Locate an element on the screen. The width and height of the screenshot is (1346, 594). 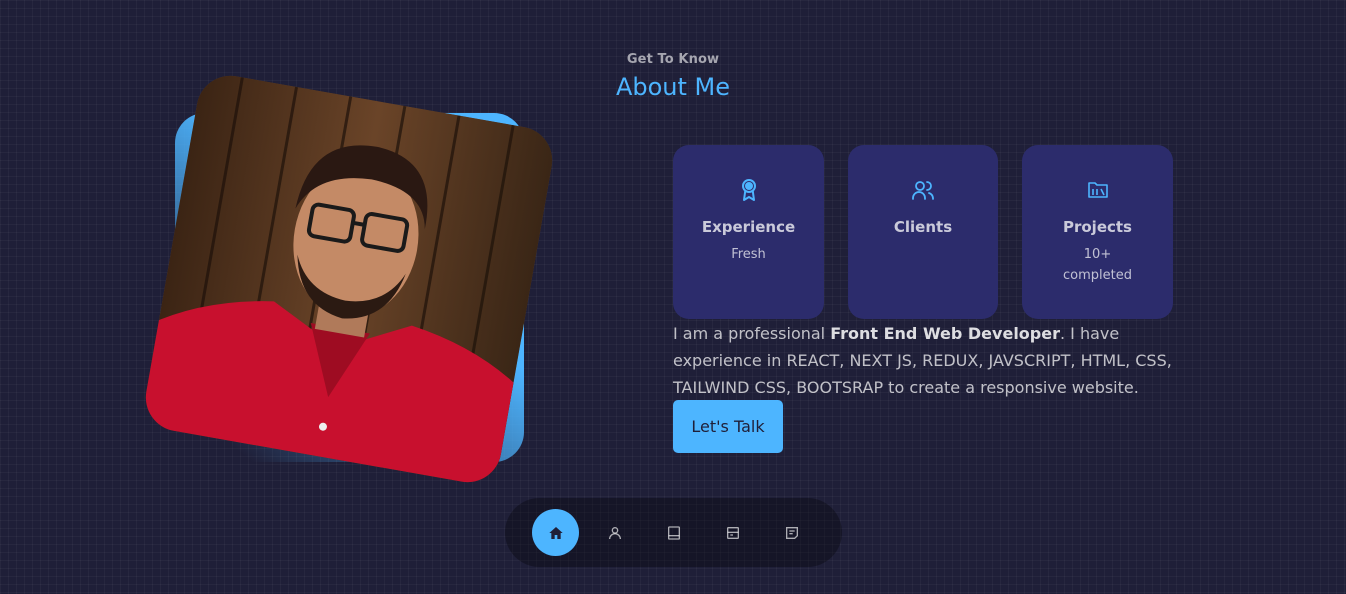
lets-talk-button: Let's Talk is located at coordinates (728, 426).